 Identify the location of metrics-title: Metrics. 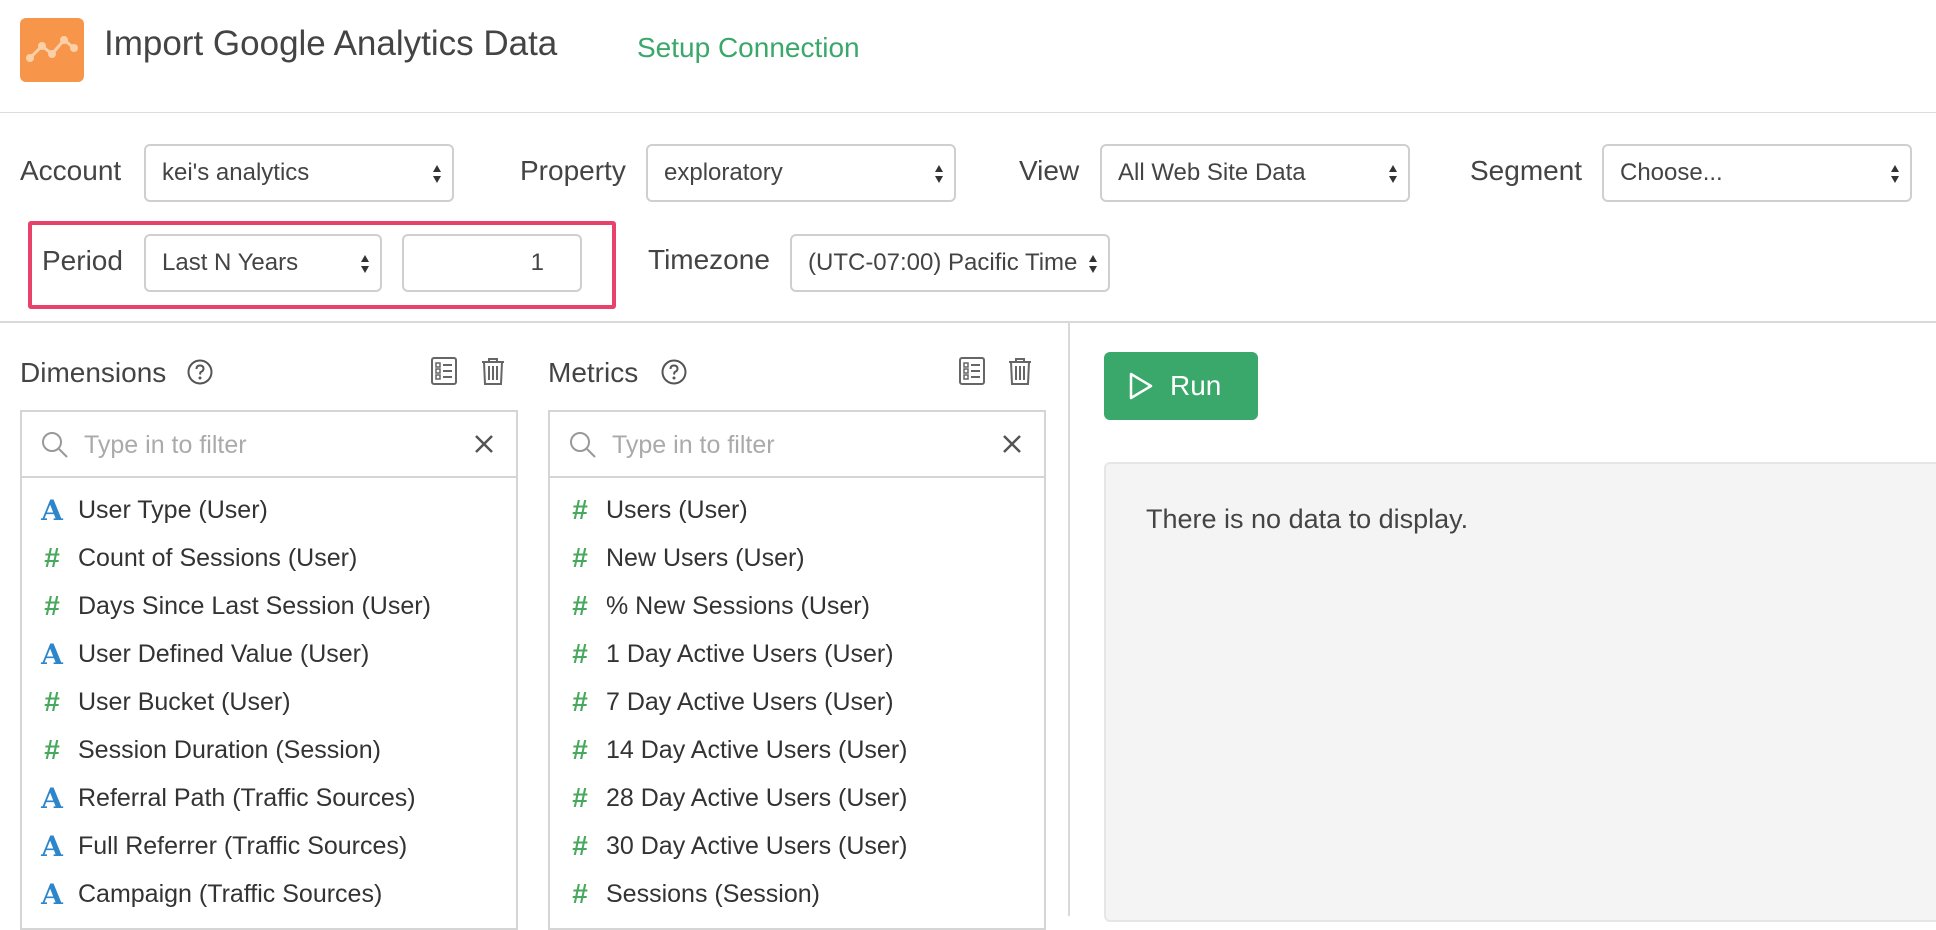
(593, 372).